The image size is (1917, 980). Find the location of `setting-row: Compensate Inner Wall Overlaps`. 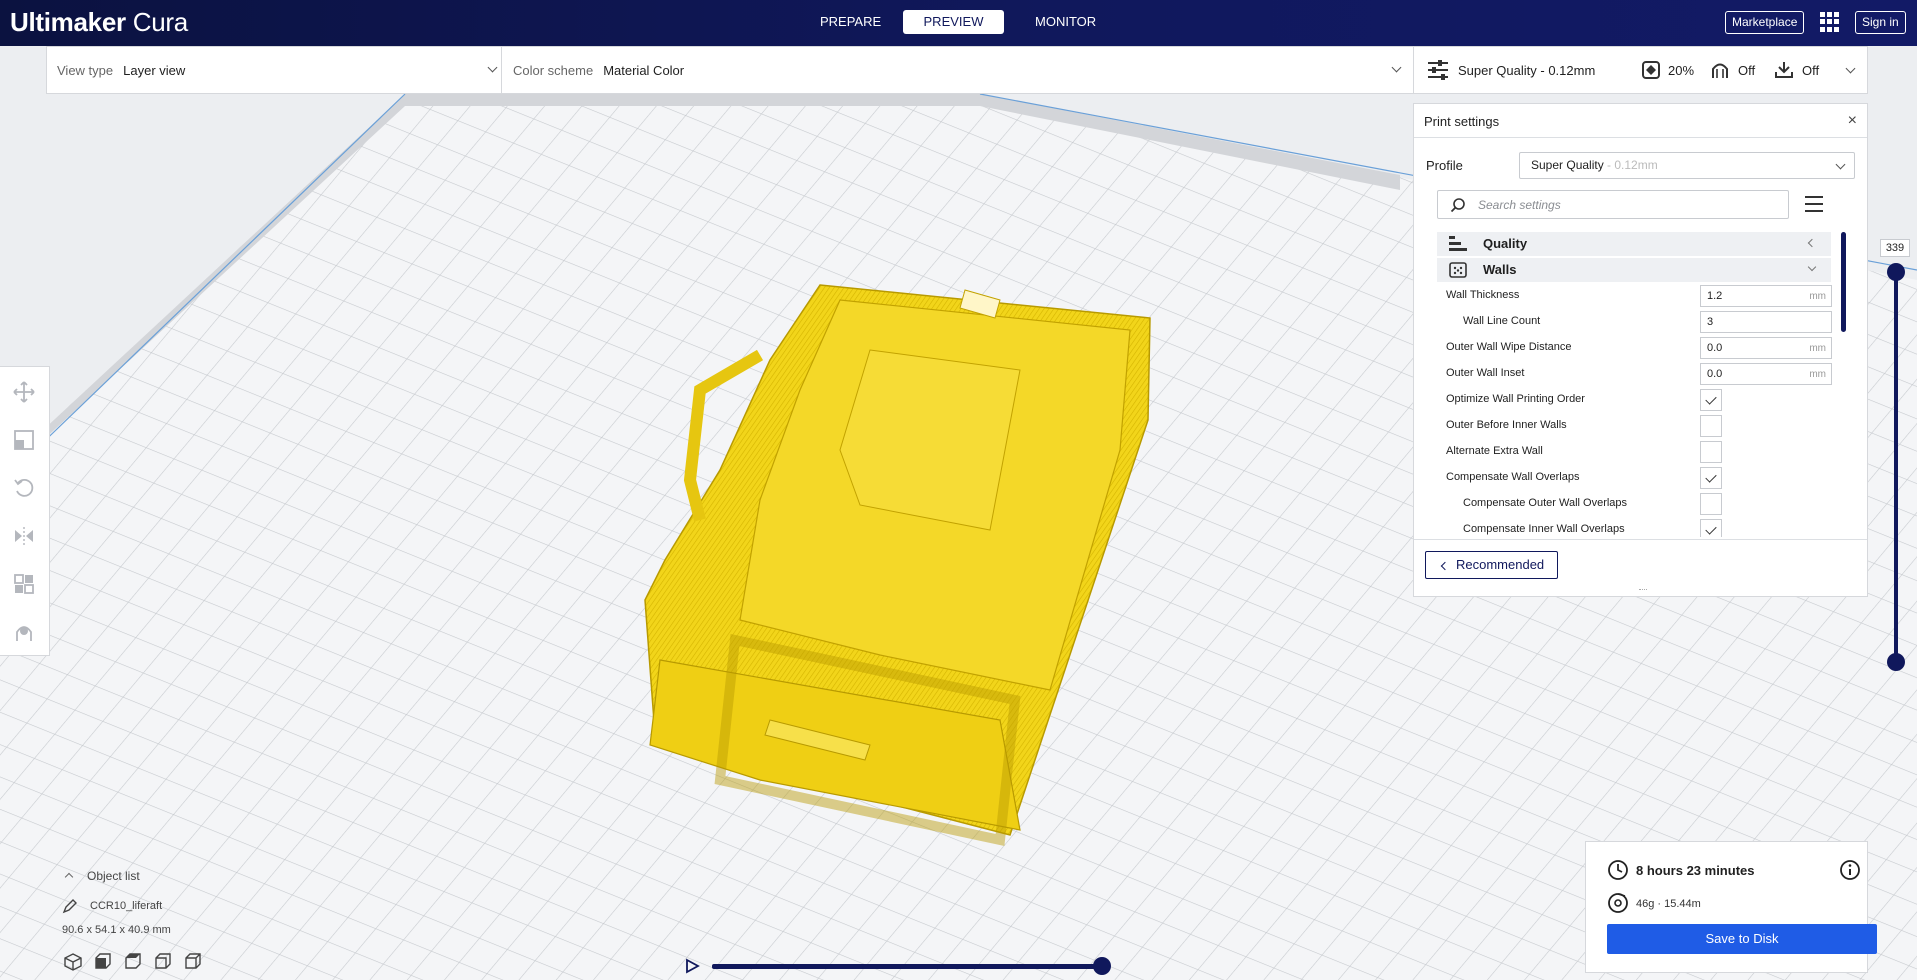

setting-row: Compensate Inner Wall Overlaps is located at coordinates (1638, 527).